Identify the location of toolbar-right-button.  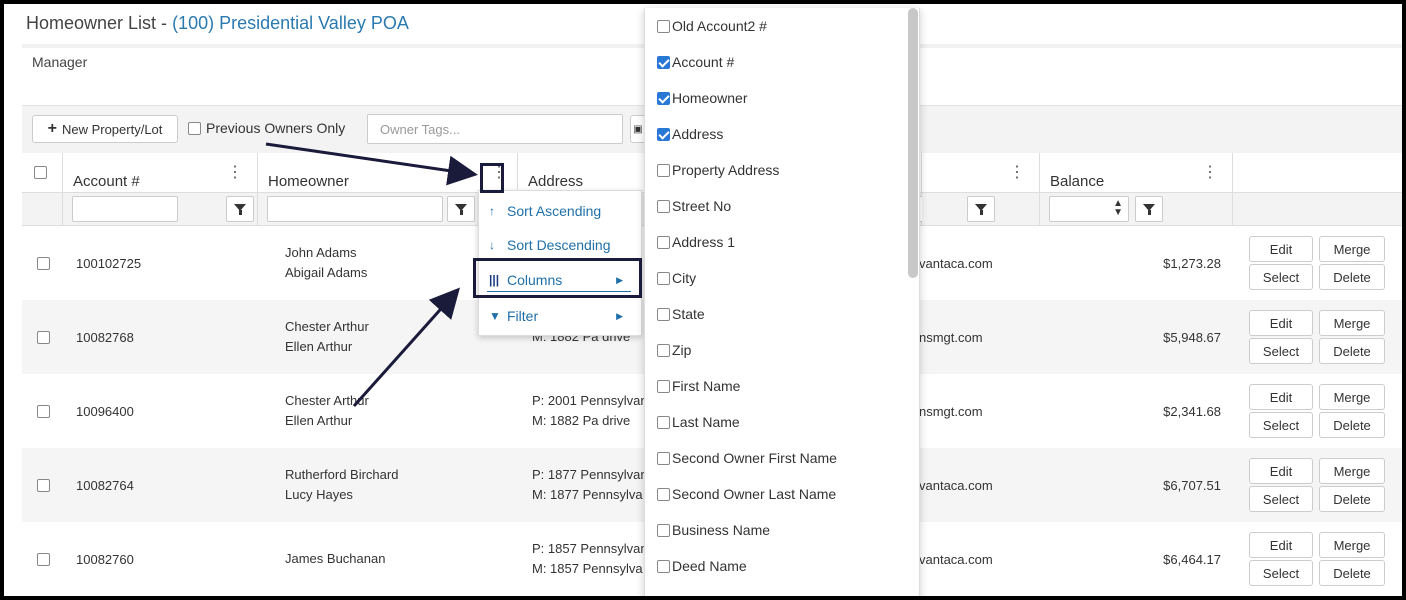
(1404, 129).